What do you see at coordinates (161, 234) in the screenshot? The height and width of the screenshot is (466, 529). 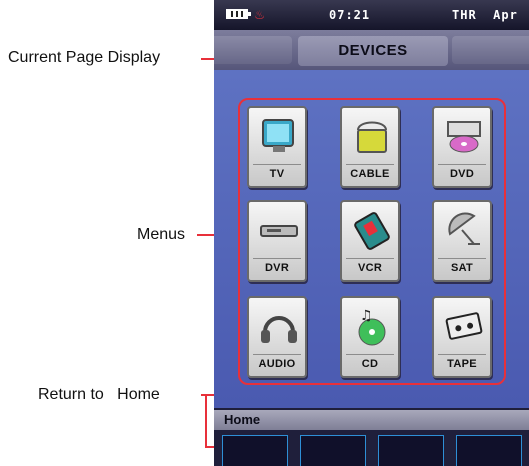 I see `callout-menus: Menus` at bounding box center [161, 234].